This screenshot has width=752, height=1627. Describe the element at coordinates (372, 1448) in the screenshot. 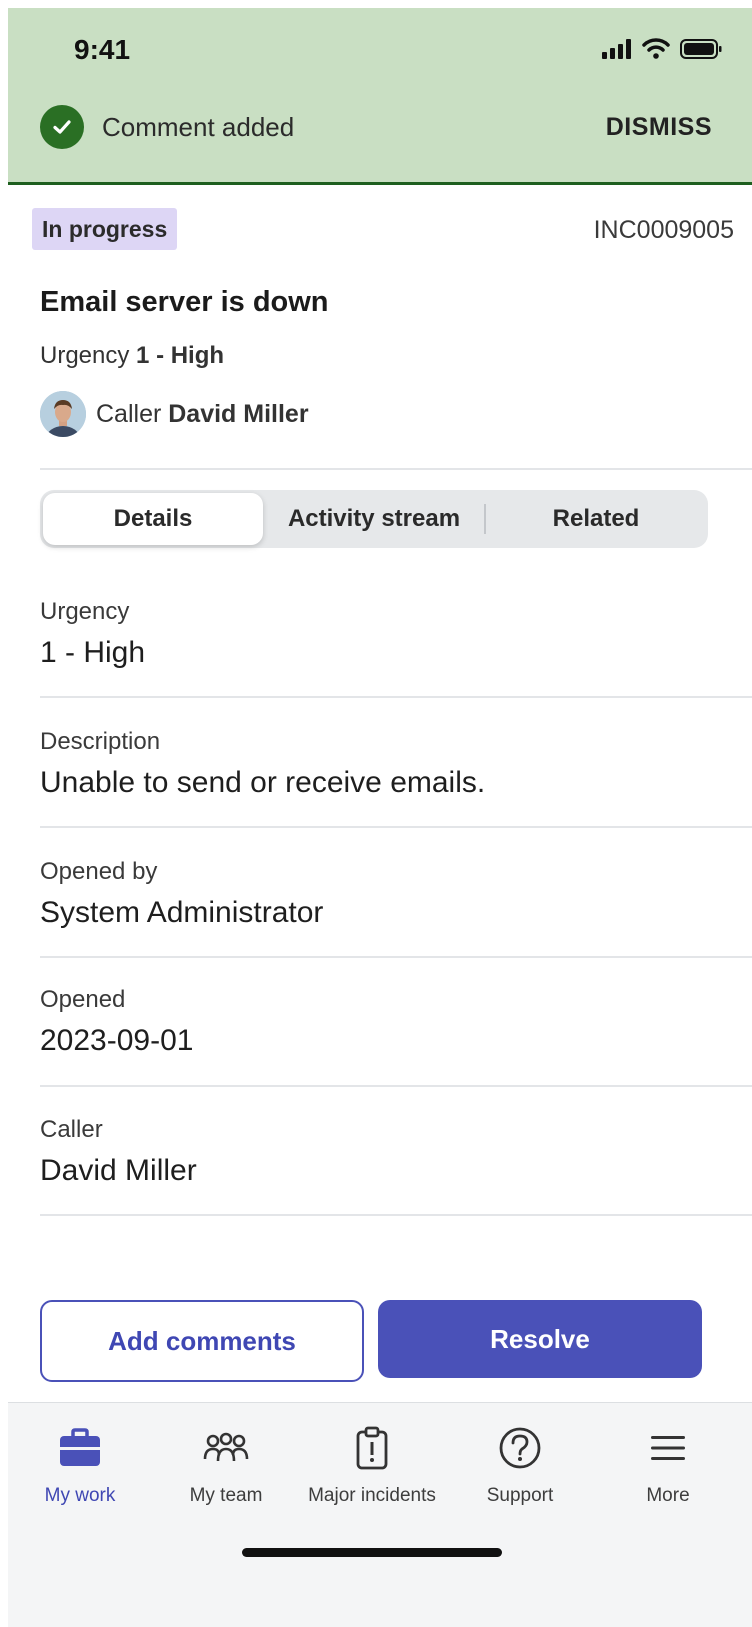

I see `clipboard-alert-icon` at that location.